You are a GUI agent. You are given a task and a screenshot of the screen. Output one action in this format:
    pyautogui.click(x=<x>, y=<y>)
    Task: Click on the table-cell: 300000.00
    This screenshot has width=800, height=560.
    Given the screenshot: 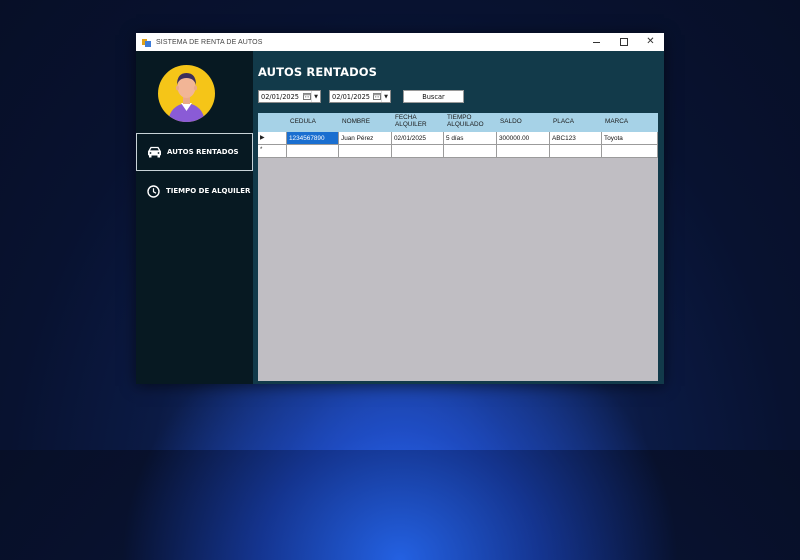 What is the action you would take?
    pyautogui.click(x=523, y=138)
    